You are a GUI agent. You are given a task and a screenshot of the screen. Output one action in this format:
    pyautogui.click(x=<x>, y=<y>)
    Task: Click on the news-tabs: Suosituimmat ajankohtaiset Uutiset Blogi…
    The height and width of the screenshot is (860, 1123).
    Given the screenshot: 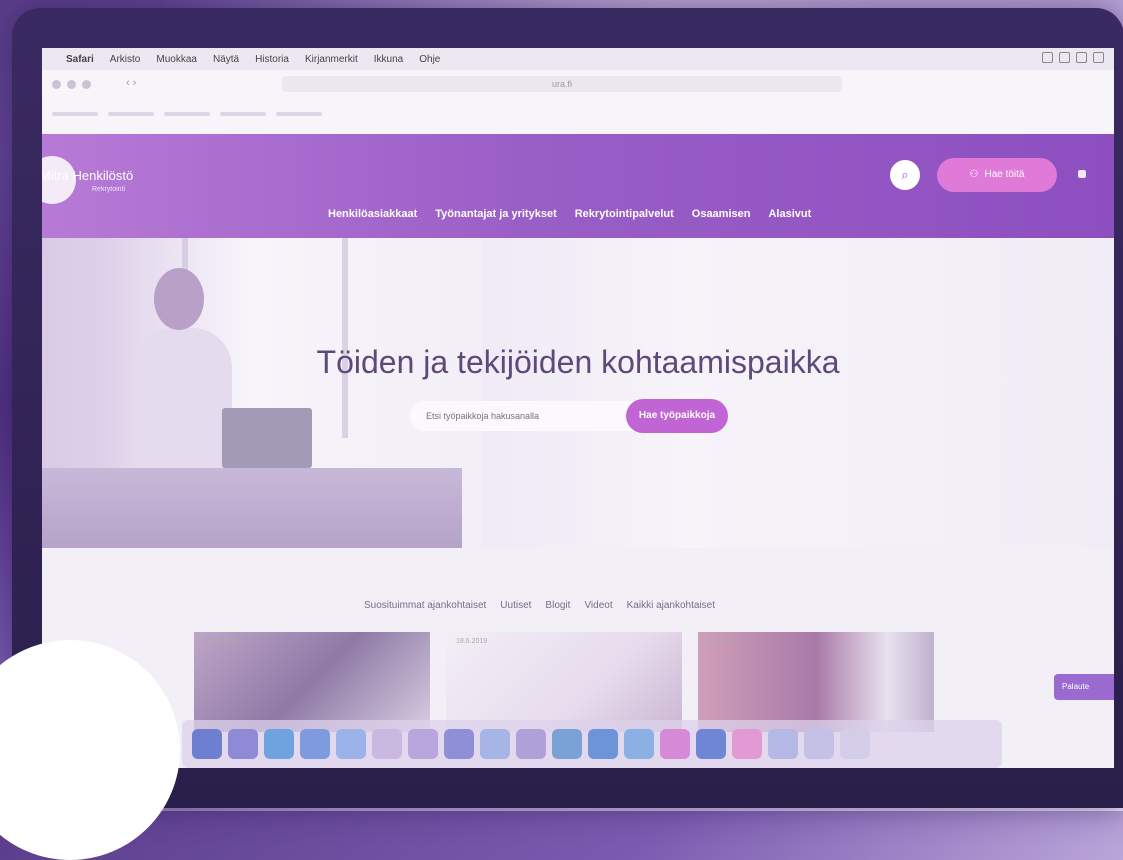 What is the action you would take?
    pyautogui.click(x=539, y=605)
    